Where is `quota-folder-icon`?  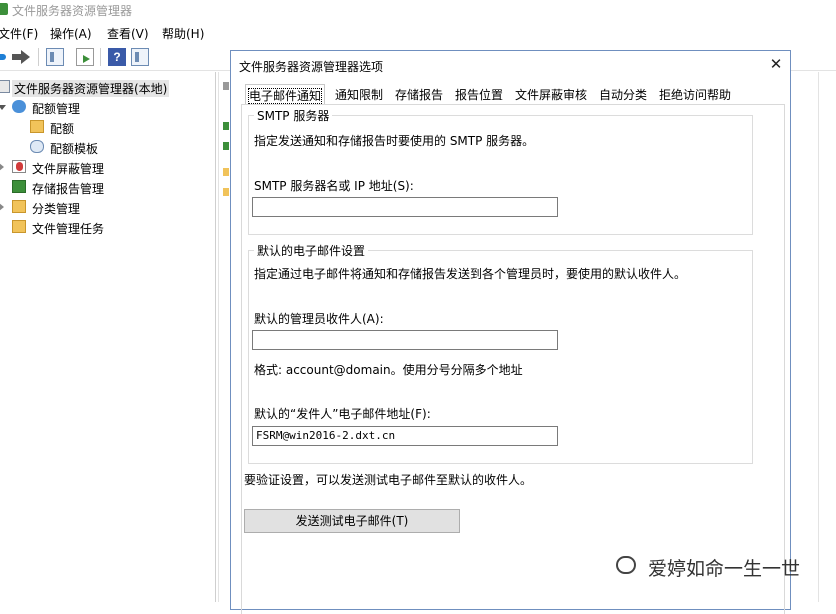
quota-folder-icon is located at coordinates (37, 126).